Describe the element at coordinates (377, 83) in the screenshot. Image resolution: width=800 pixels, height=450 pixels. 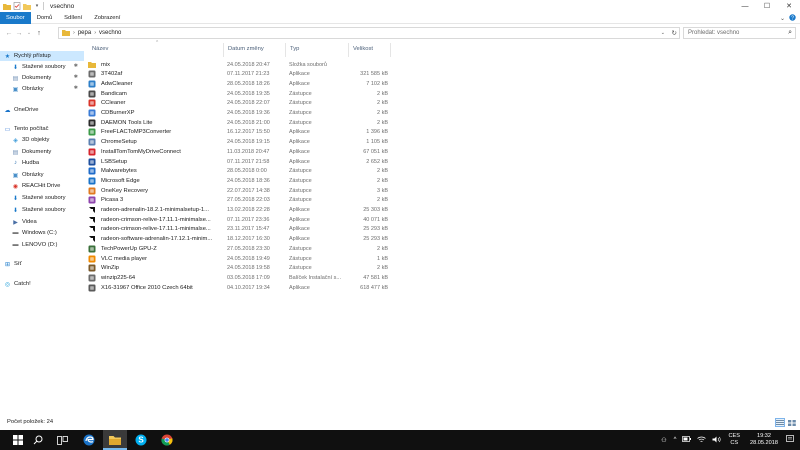
I see `file-size: 7 102 kB` at that location.